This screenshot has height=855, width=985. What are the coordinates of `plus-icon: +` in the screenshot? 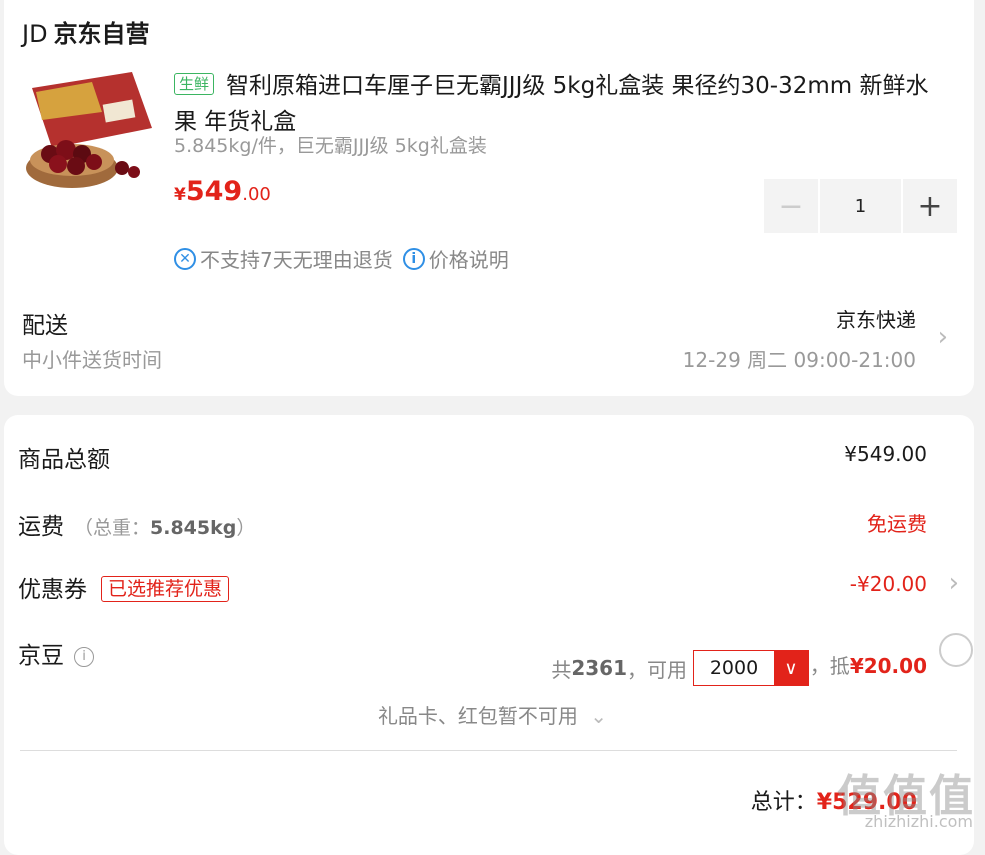 It's located at (930, 206).